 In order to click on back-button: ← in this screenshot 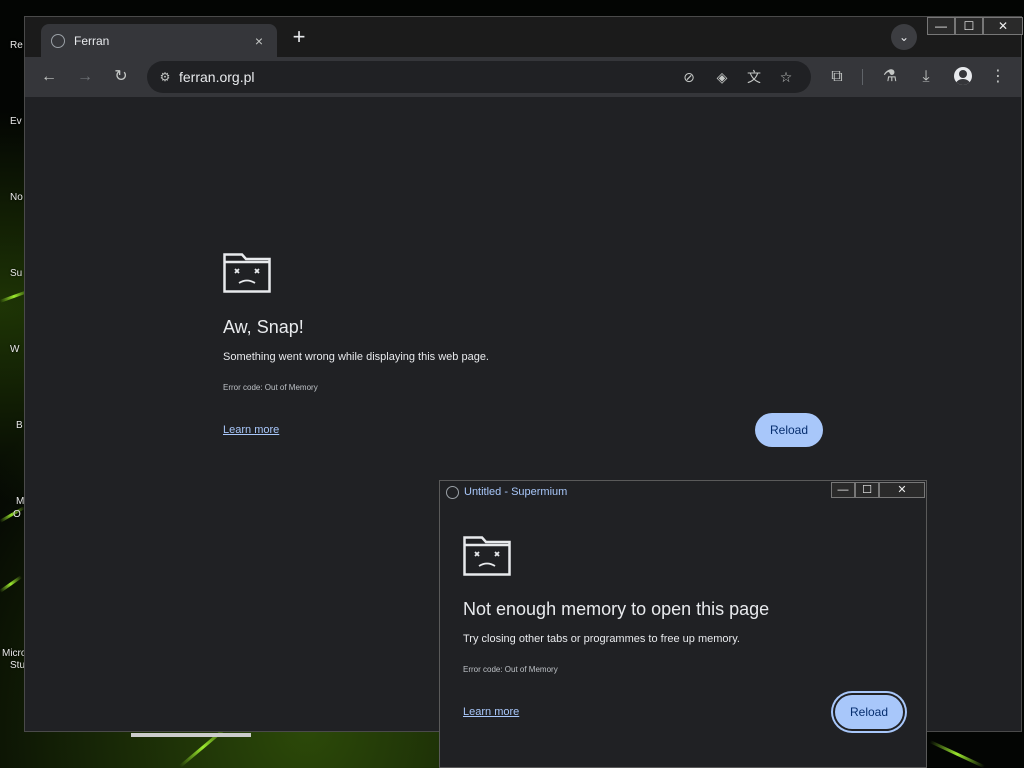, I will do `click(49, 77)`.